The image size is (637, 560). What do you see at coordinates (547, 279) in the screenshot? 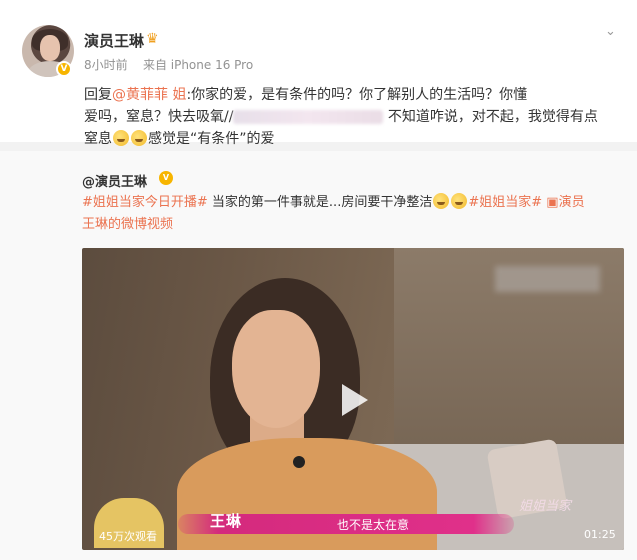
I see `blurred-watermark` at bounding box center [547, 279].